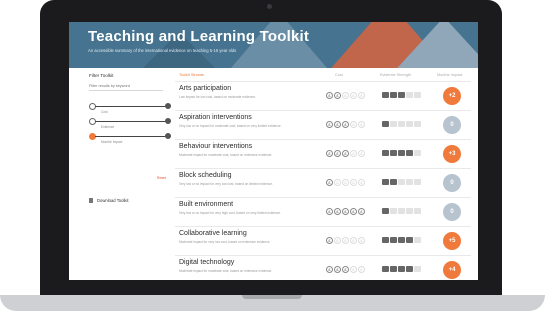  What do you see at coordinates (113, 200) in the screenshot?
I see `download-toolkit-label: Download Toolkit` at bounding box center [113, 200].